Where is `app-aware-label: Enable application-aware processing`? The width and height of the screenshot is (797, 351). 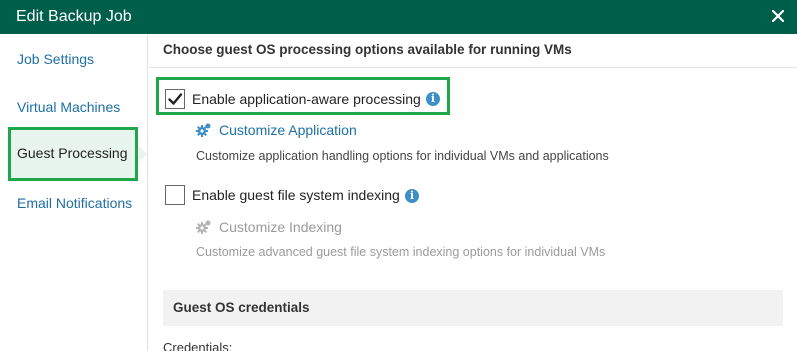 app-aware-label: Enable application-aware processing is located at coordinates (306, 99).